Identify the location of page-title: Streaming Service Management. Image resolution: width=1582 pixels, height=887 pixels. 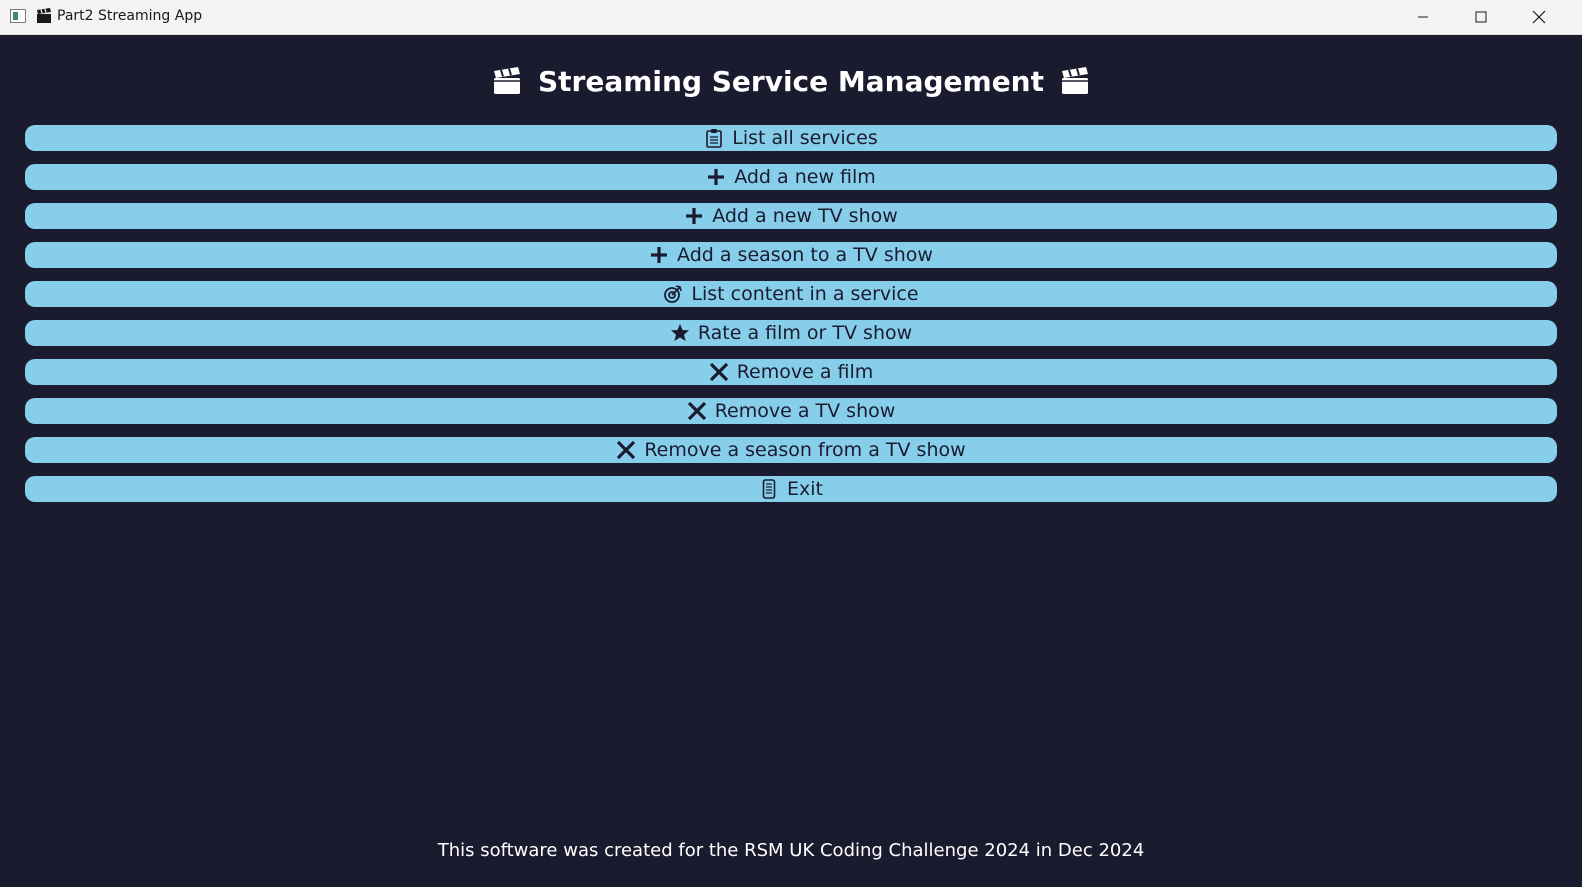
(791, 81).